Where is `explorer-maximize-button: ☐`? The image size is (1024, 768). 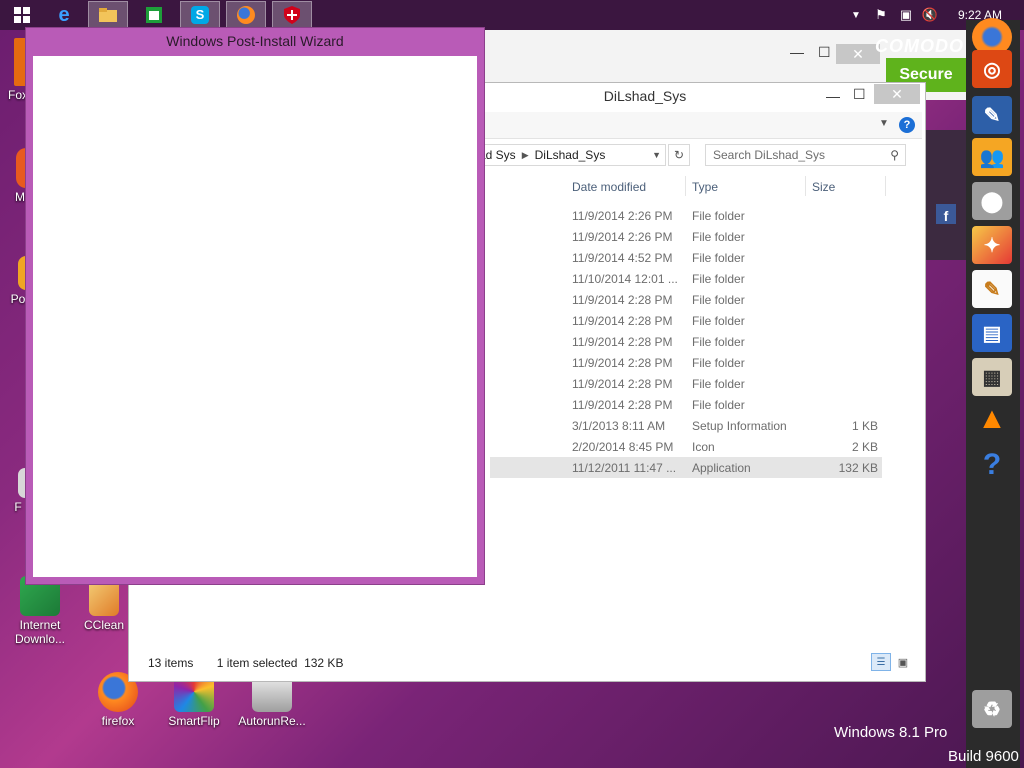 explorer-maximize-button: ☐ is located at coordinates (859, 94).